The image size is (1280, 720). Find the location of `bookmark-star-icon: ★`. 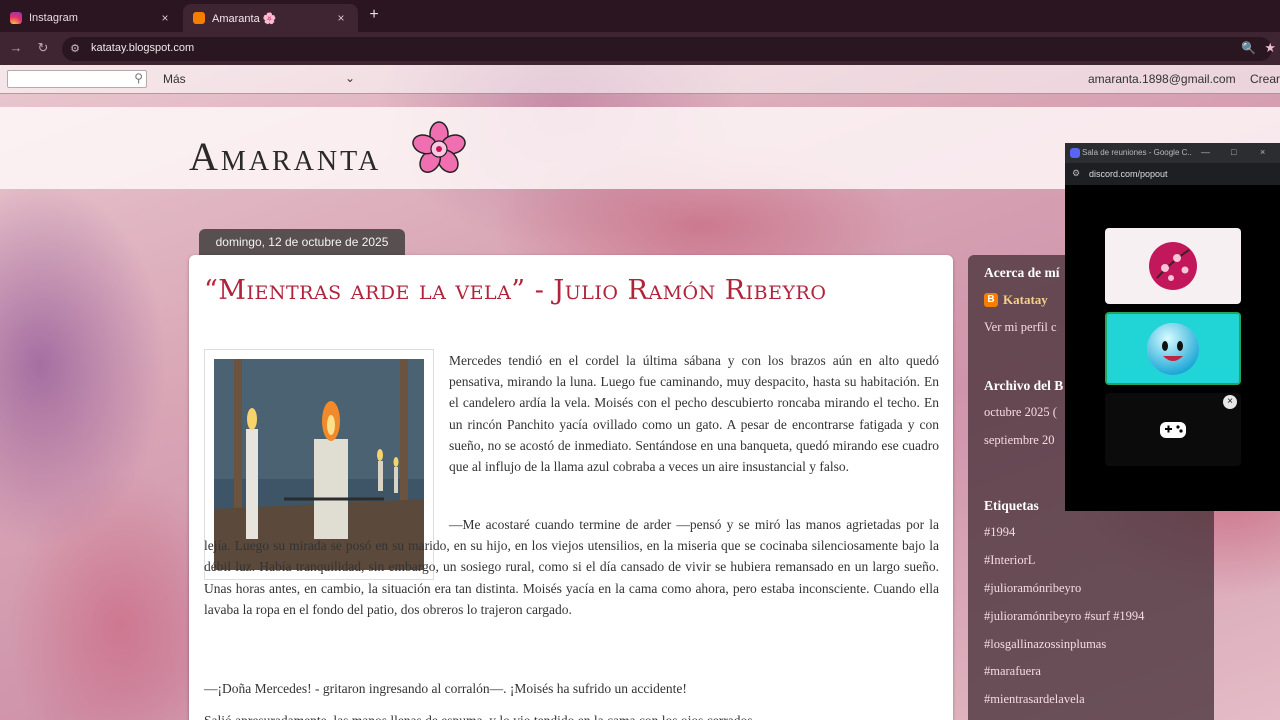

bookmark-star-icon: ★ is located at coordinates (1270, 48).